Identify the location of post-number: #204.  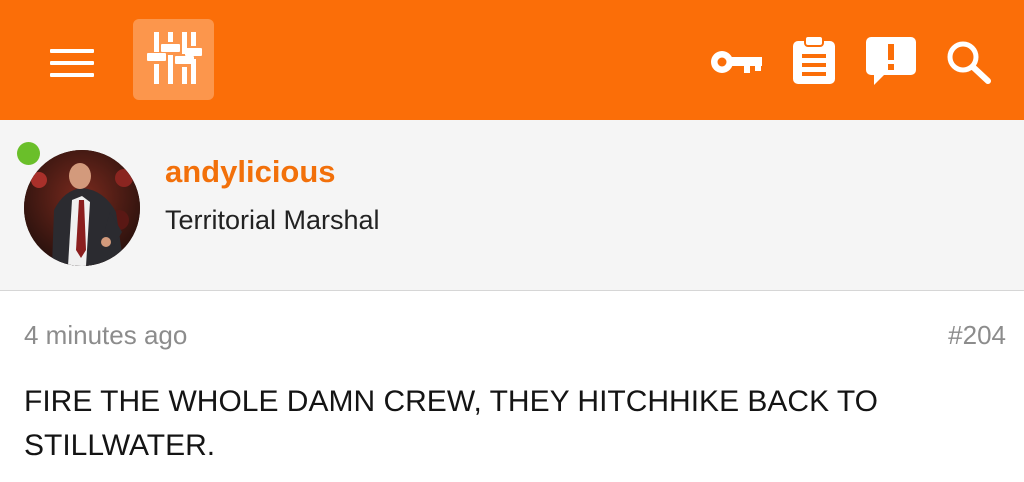
(977, 335).